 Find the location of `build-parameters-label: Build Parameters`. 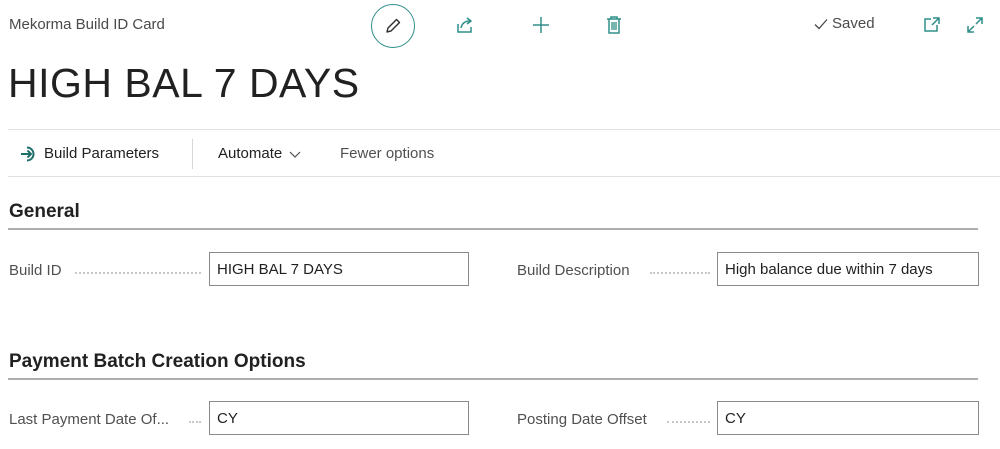

build-parameters-label: Build Parameters is located at coordinates (102, 153).